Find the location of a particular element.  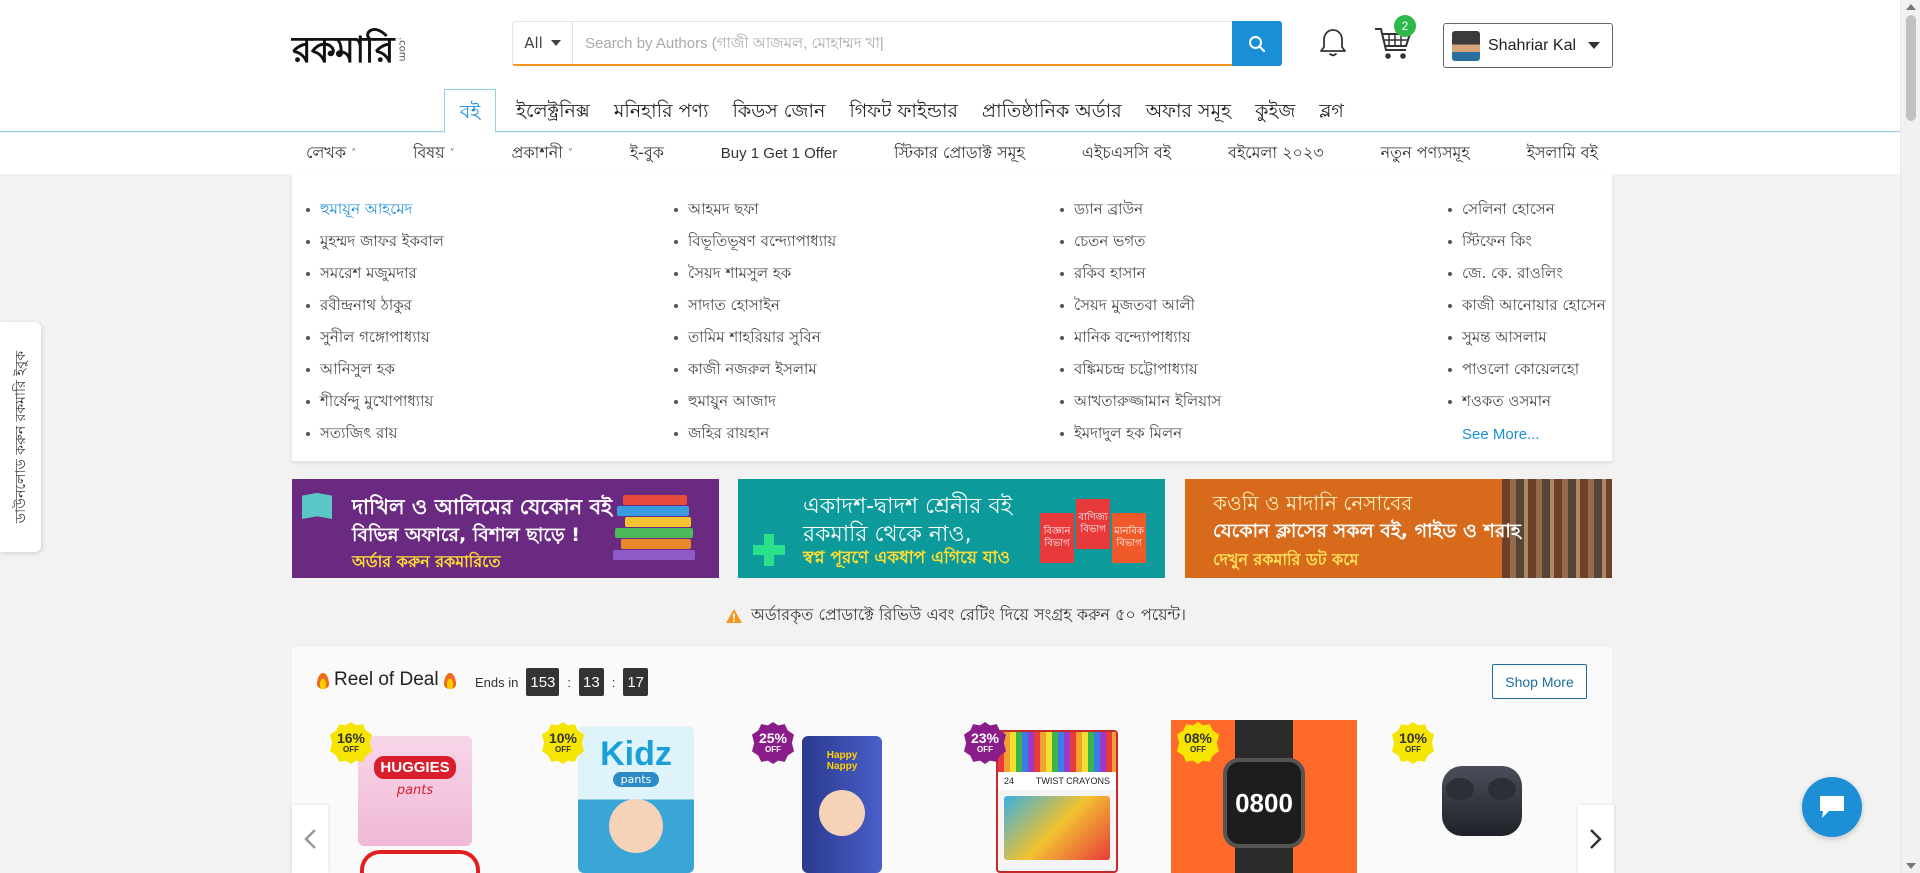

ebook-download-label: ডাউনলোড করুন রকমারি ইবুক is located at coordinates (20, 437).